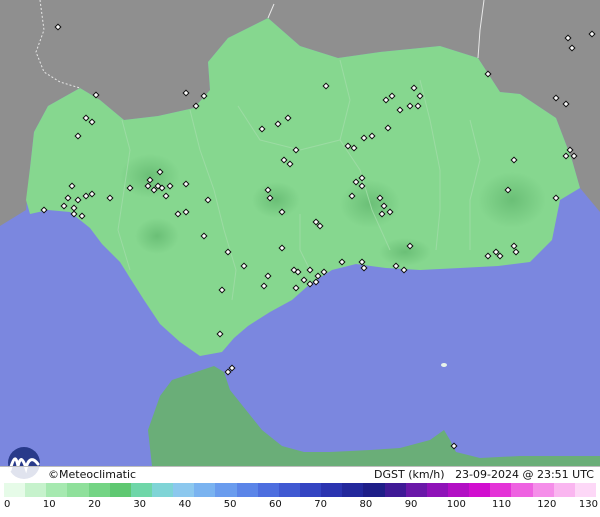  Describe the element at coordinates (320, 504) in the screenshot. I see `legend-tick-label: 70` at that location.